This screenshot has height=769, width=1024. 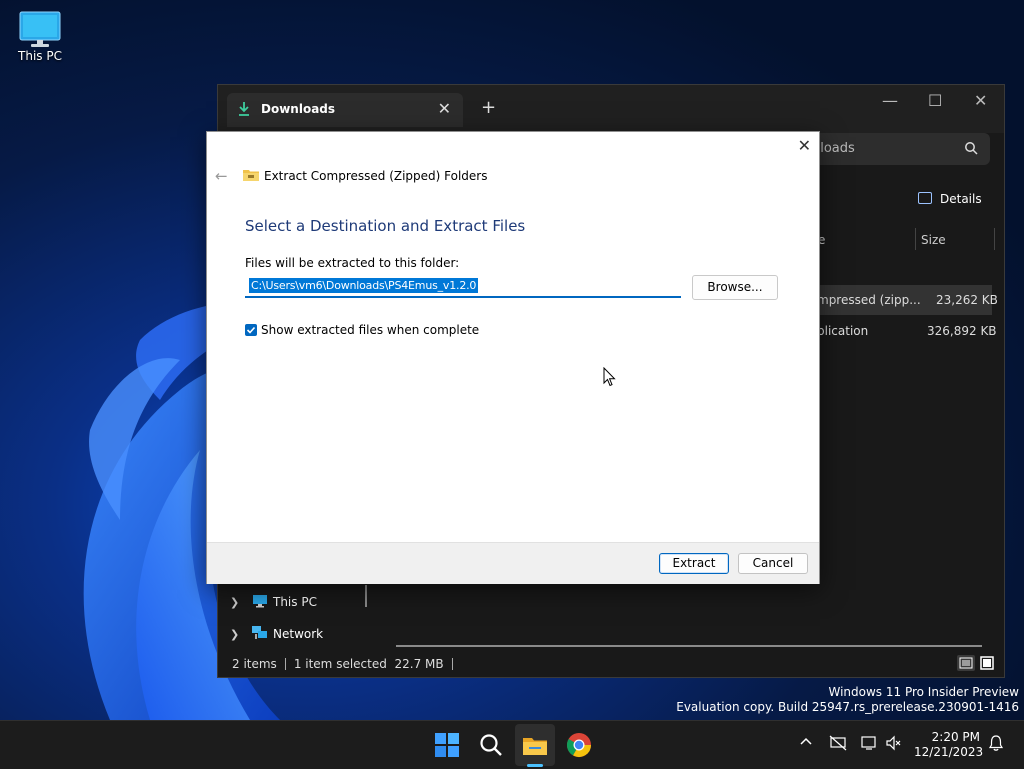 I want to click on chrome-icon, so click(x=579, y=745).